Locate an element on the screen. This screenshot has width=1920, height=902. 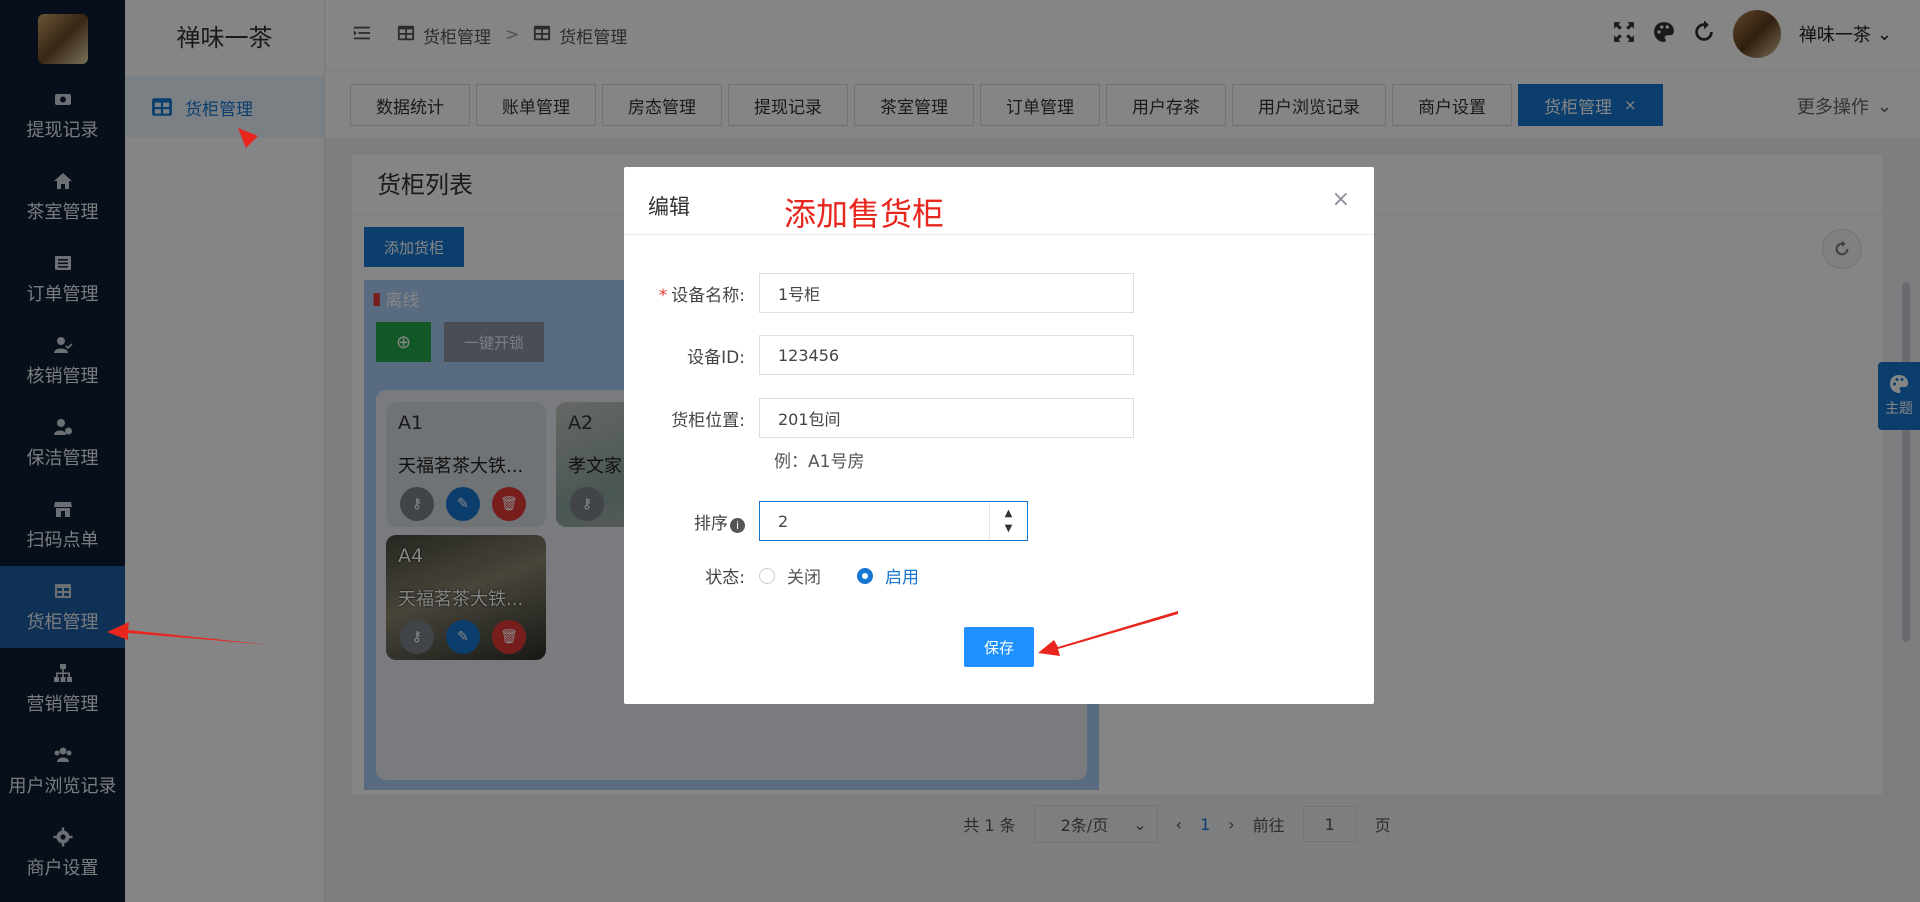
location-hint: 例：A1号房 is located at coordinates (819, 462).